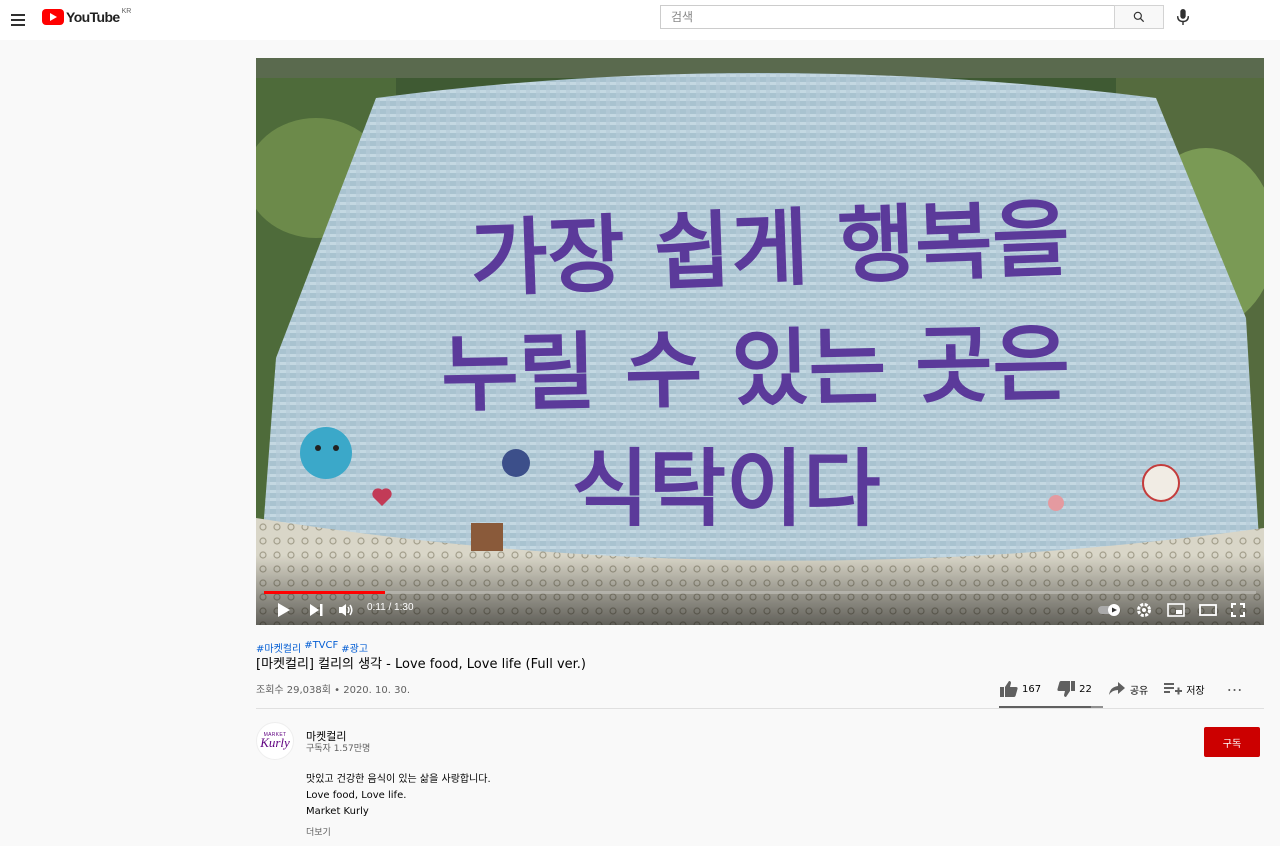  Describe the element at coordinates (318, 831) in the screenshot. I see `show-more-link: 더보기` at that location.